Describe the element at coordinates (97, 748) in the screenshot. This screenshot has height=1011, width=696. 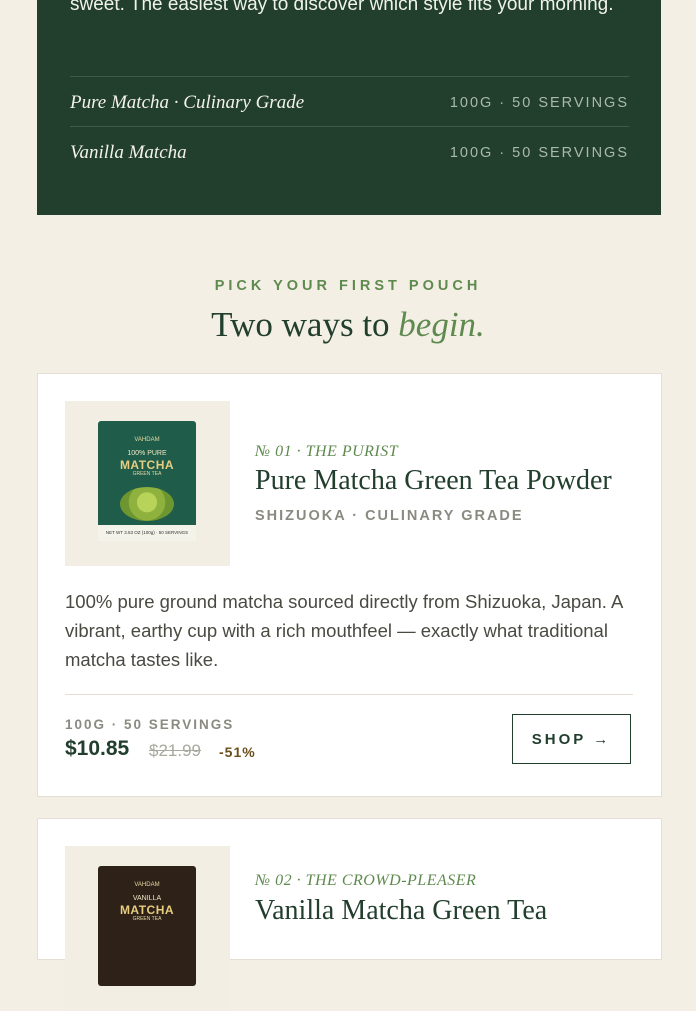
I see `sale-price: $10.85` at that location.